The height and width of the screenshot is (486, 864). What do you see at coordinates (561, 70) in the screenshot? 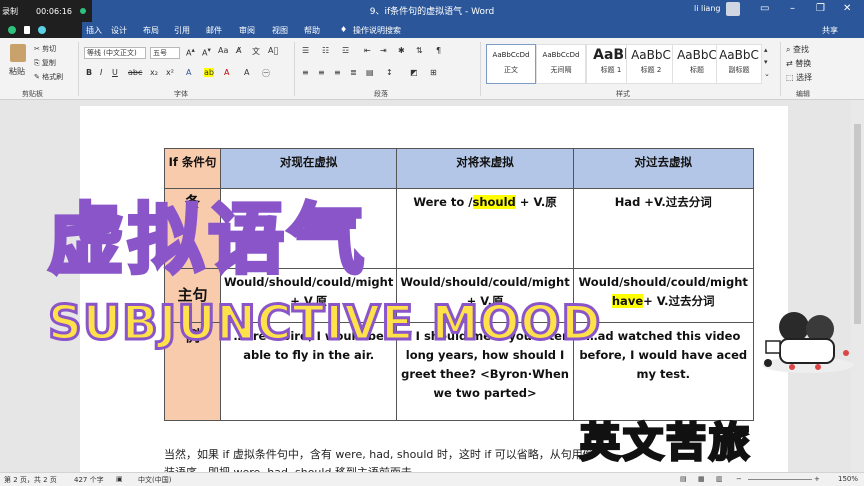
I see `style-name: 无间隔` at bounding box center [561, 70].